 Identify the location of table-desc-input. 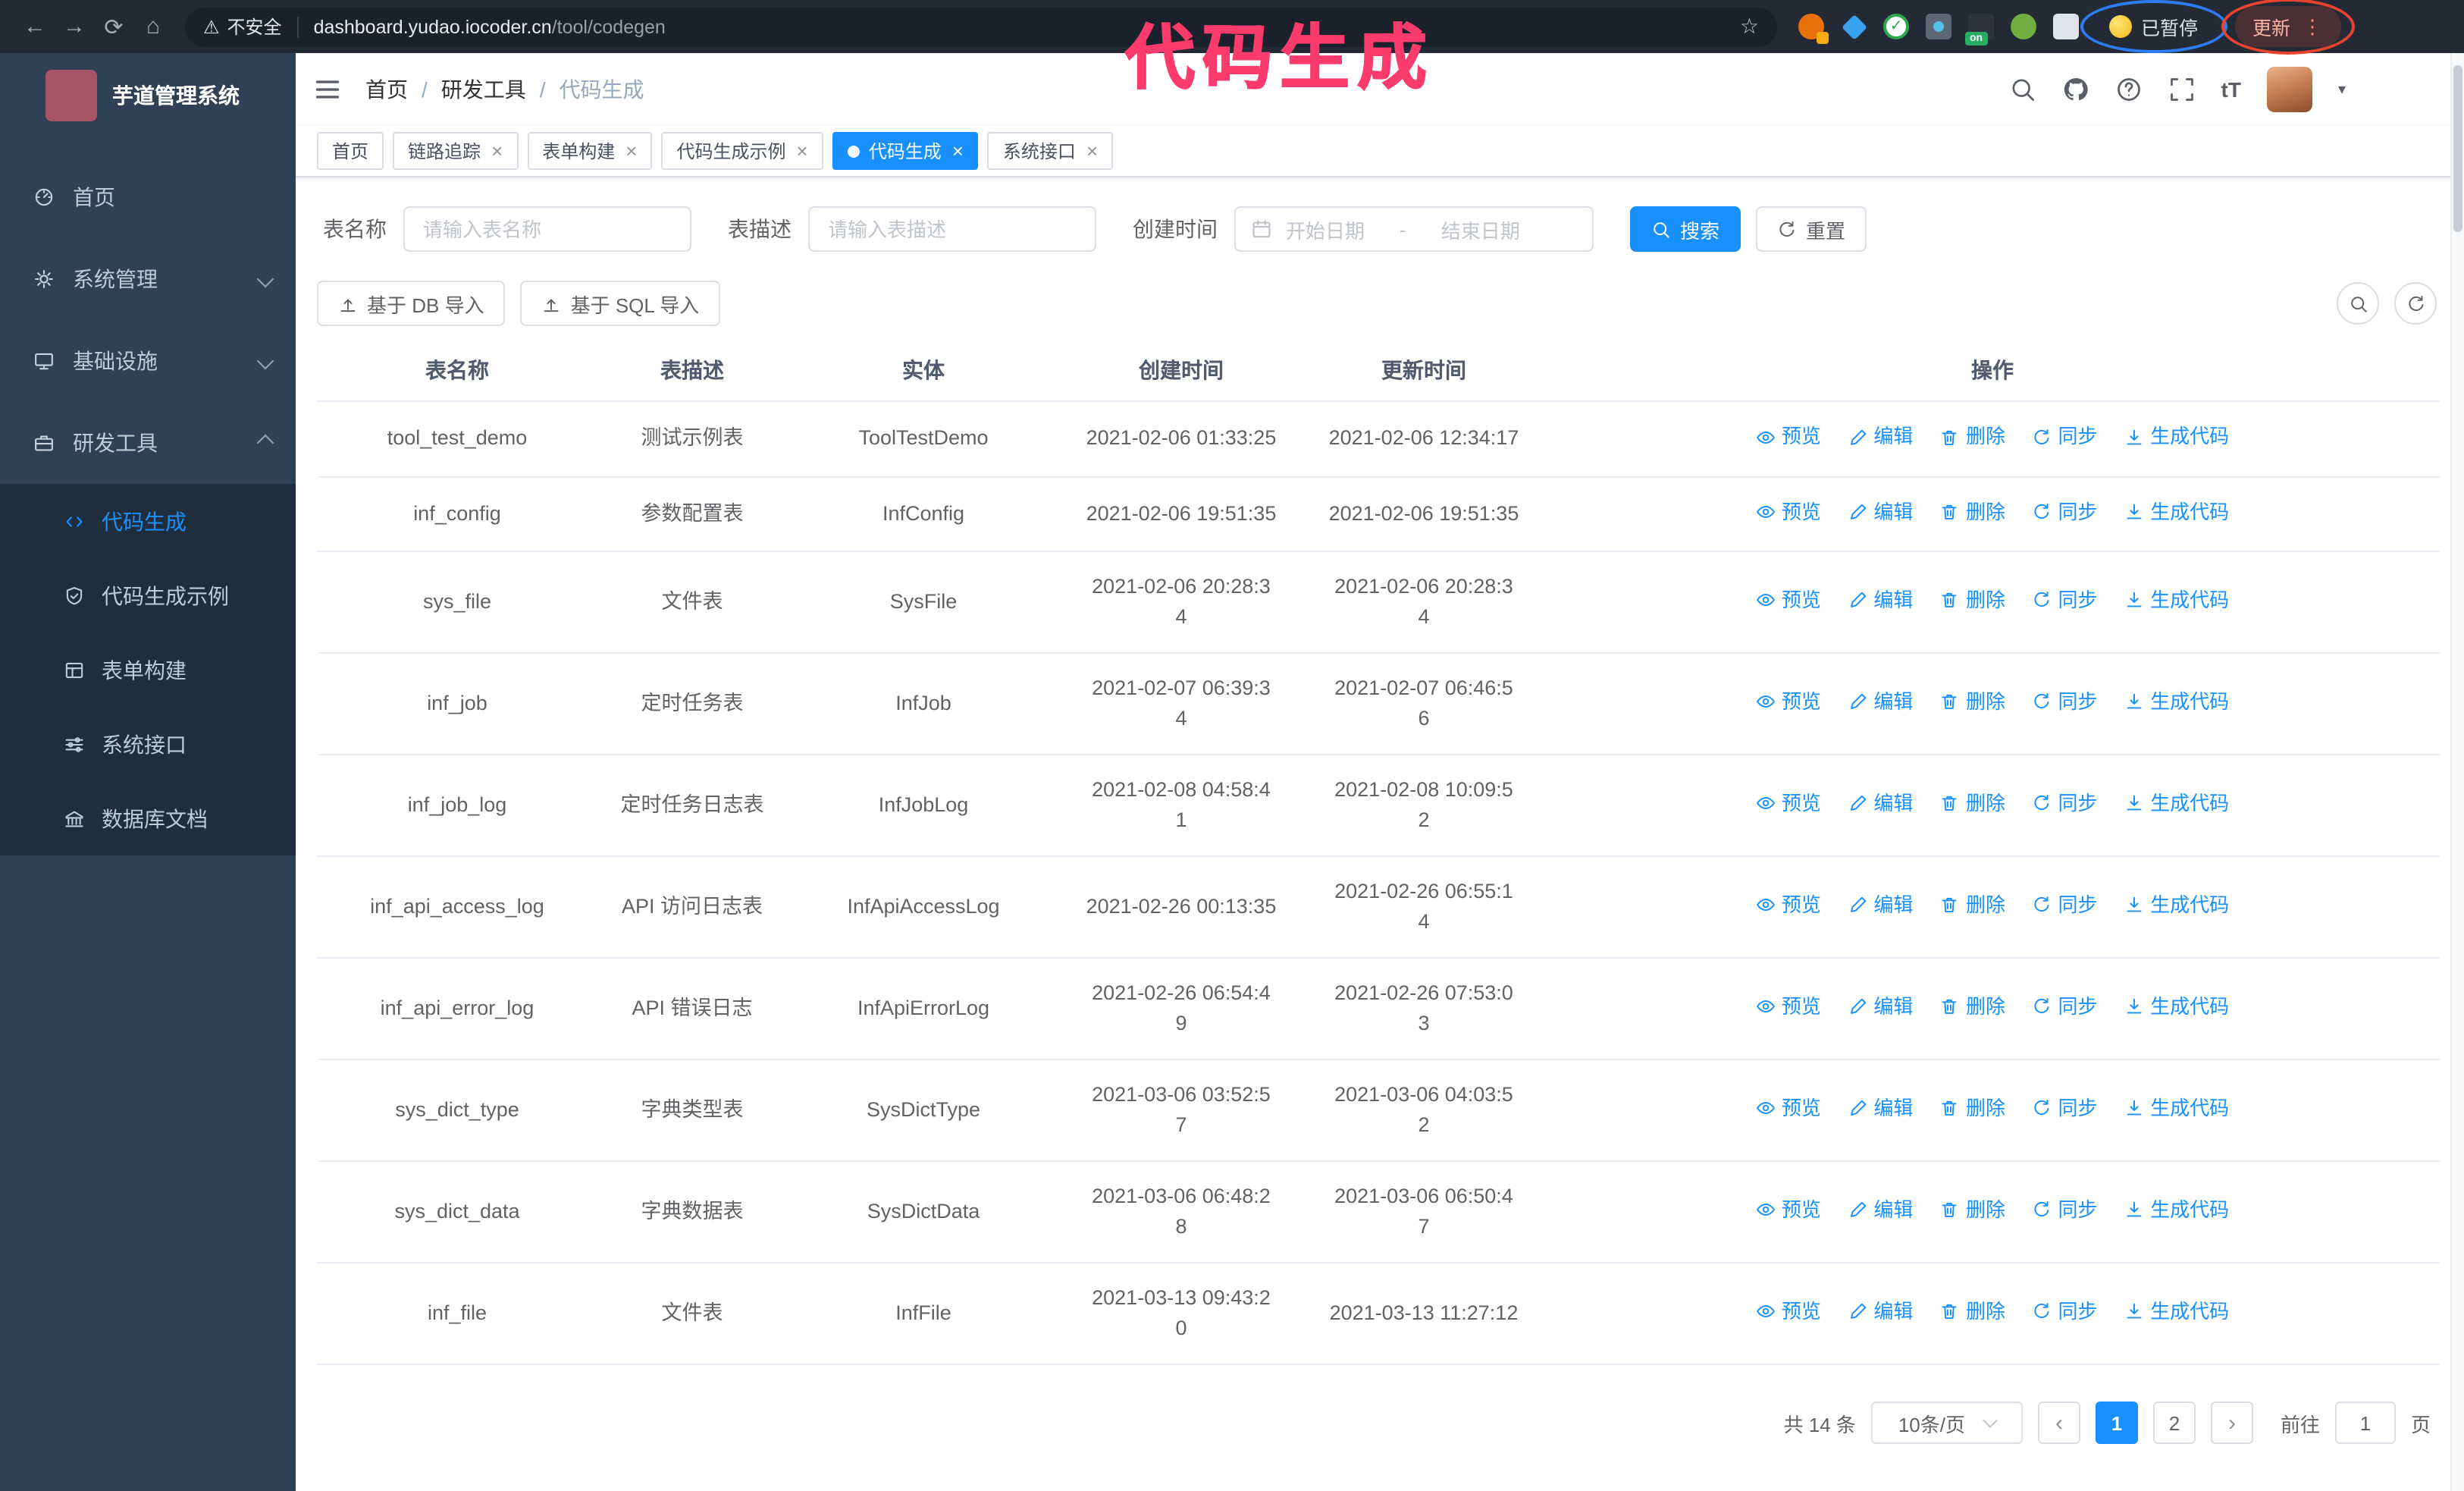
(952, 229).